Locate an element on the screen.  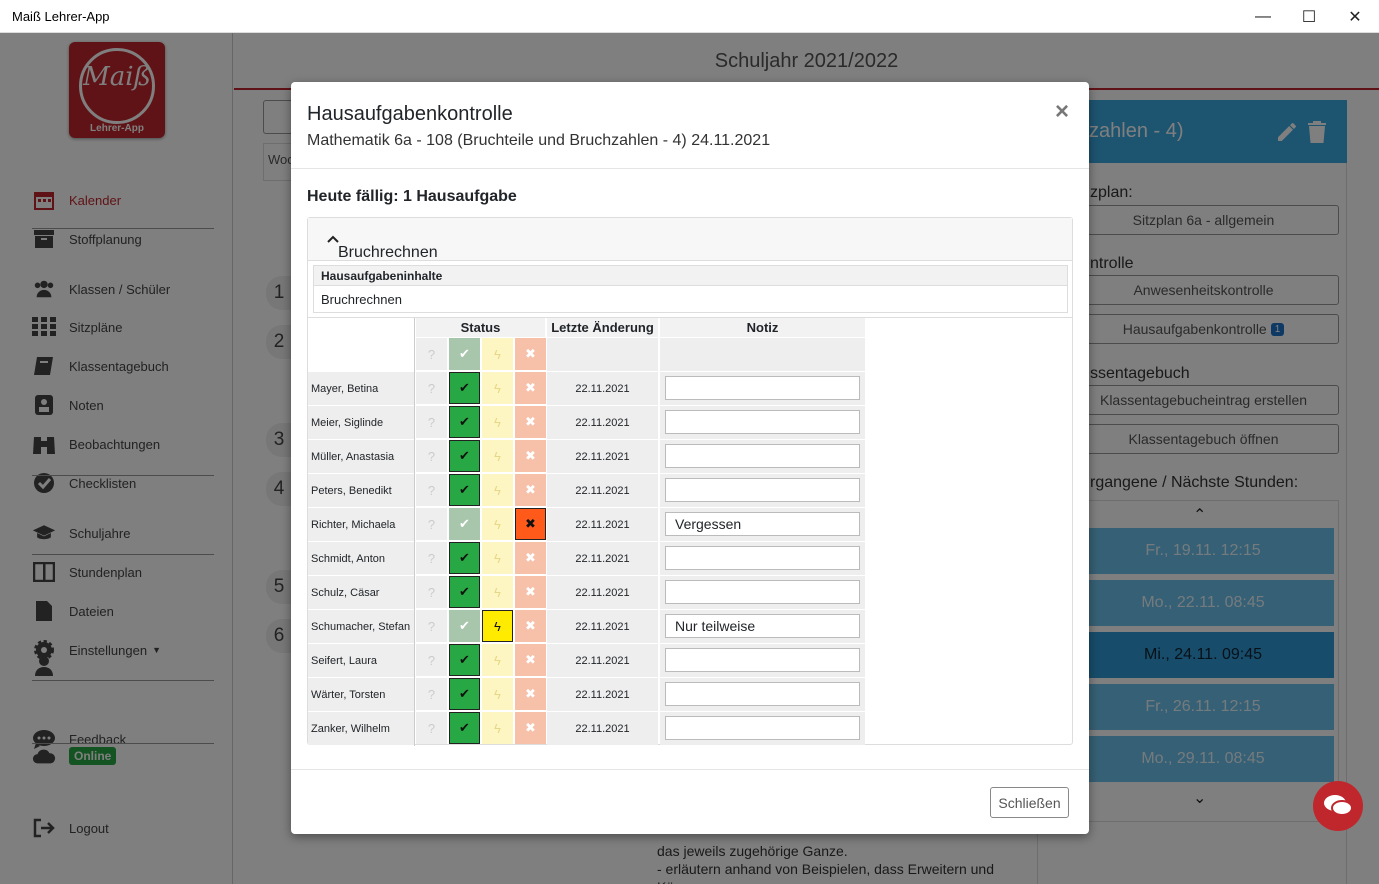
minimize-button: — is located at coordinates (1263, 16).